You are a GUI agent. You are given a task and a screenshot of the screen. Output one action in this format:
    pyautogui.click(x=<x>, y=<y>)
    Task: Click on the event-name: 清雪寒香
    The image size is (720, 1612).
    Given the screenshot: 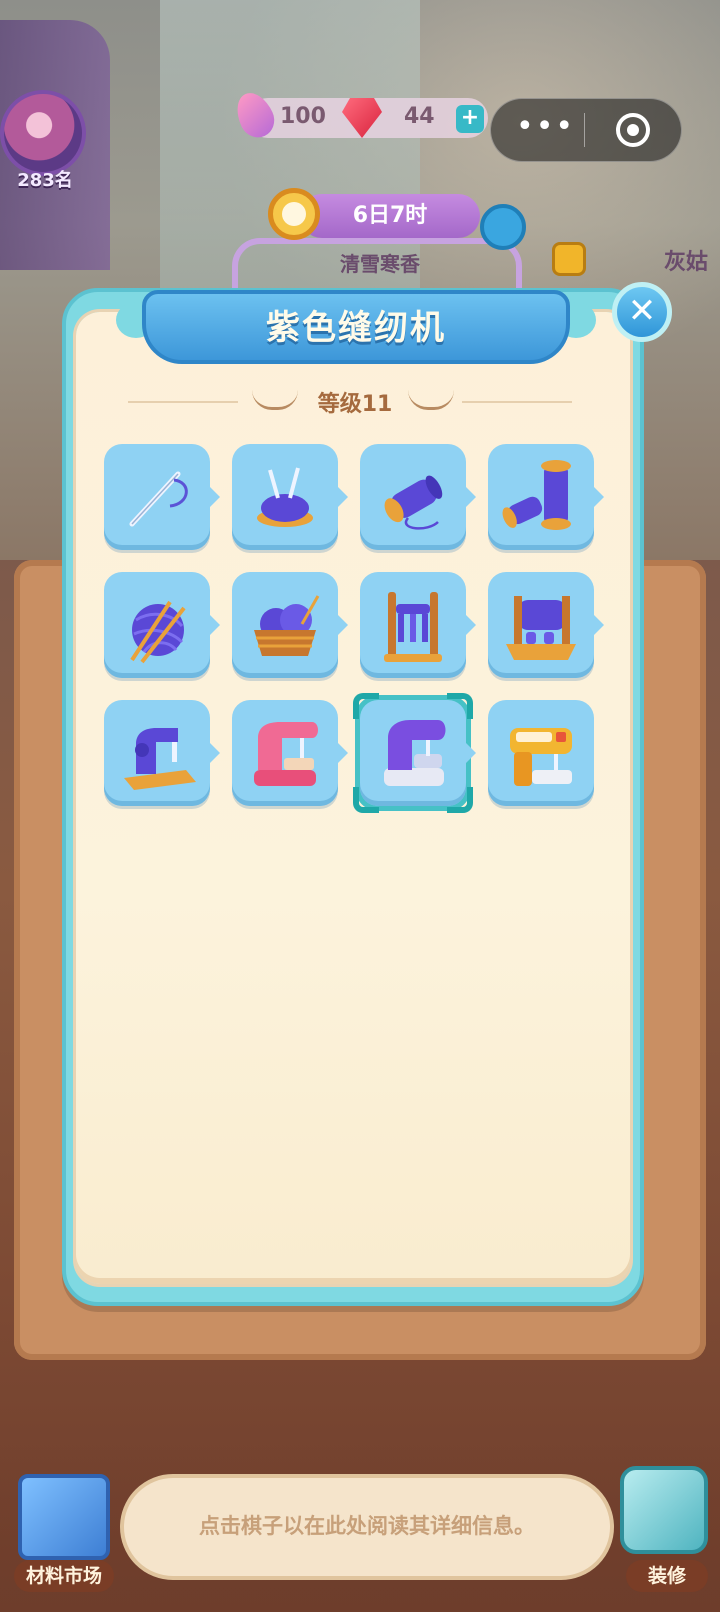 What is the action you would take?
    pyautogui.click(x=380, y=264)
    